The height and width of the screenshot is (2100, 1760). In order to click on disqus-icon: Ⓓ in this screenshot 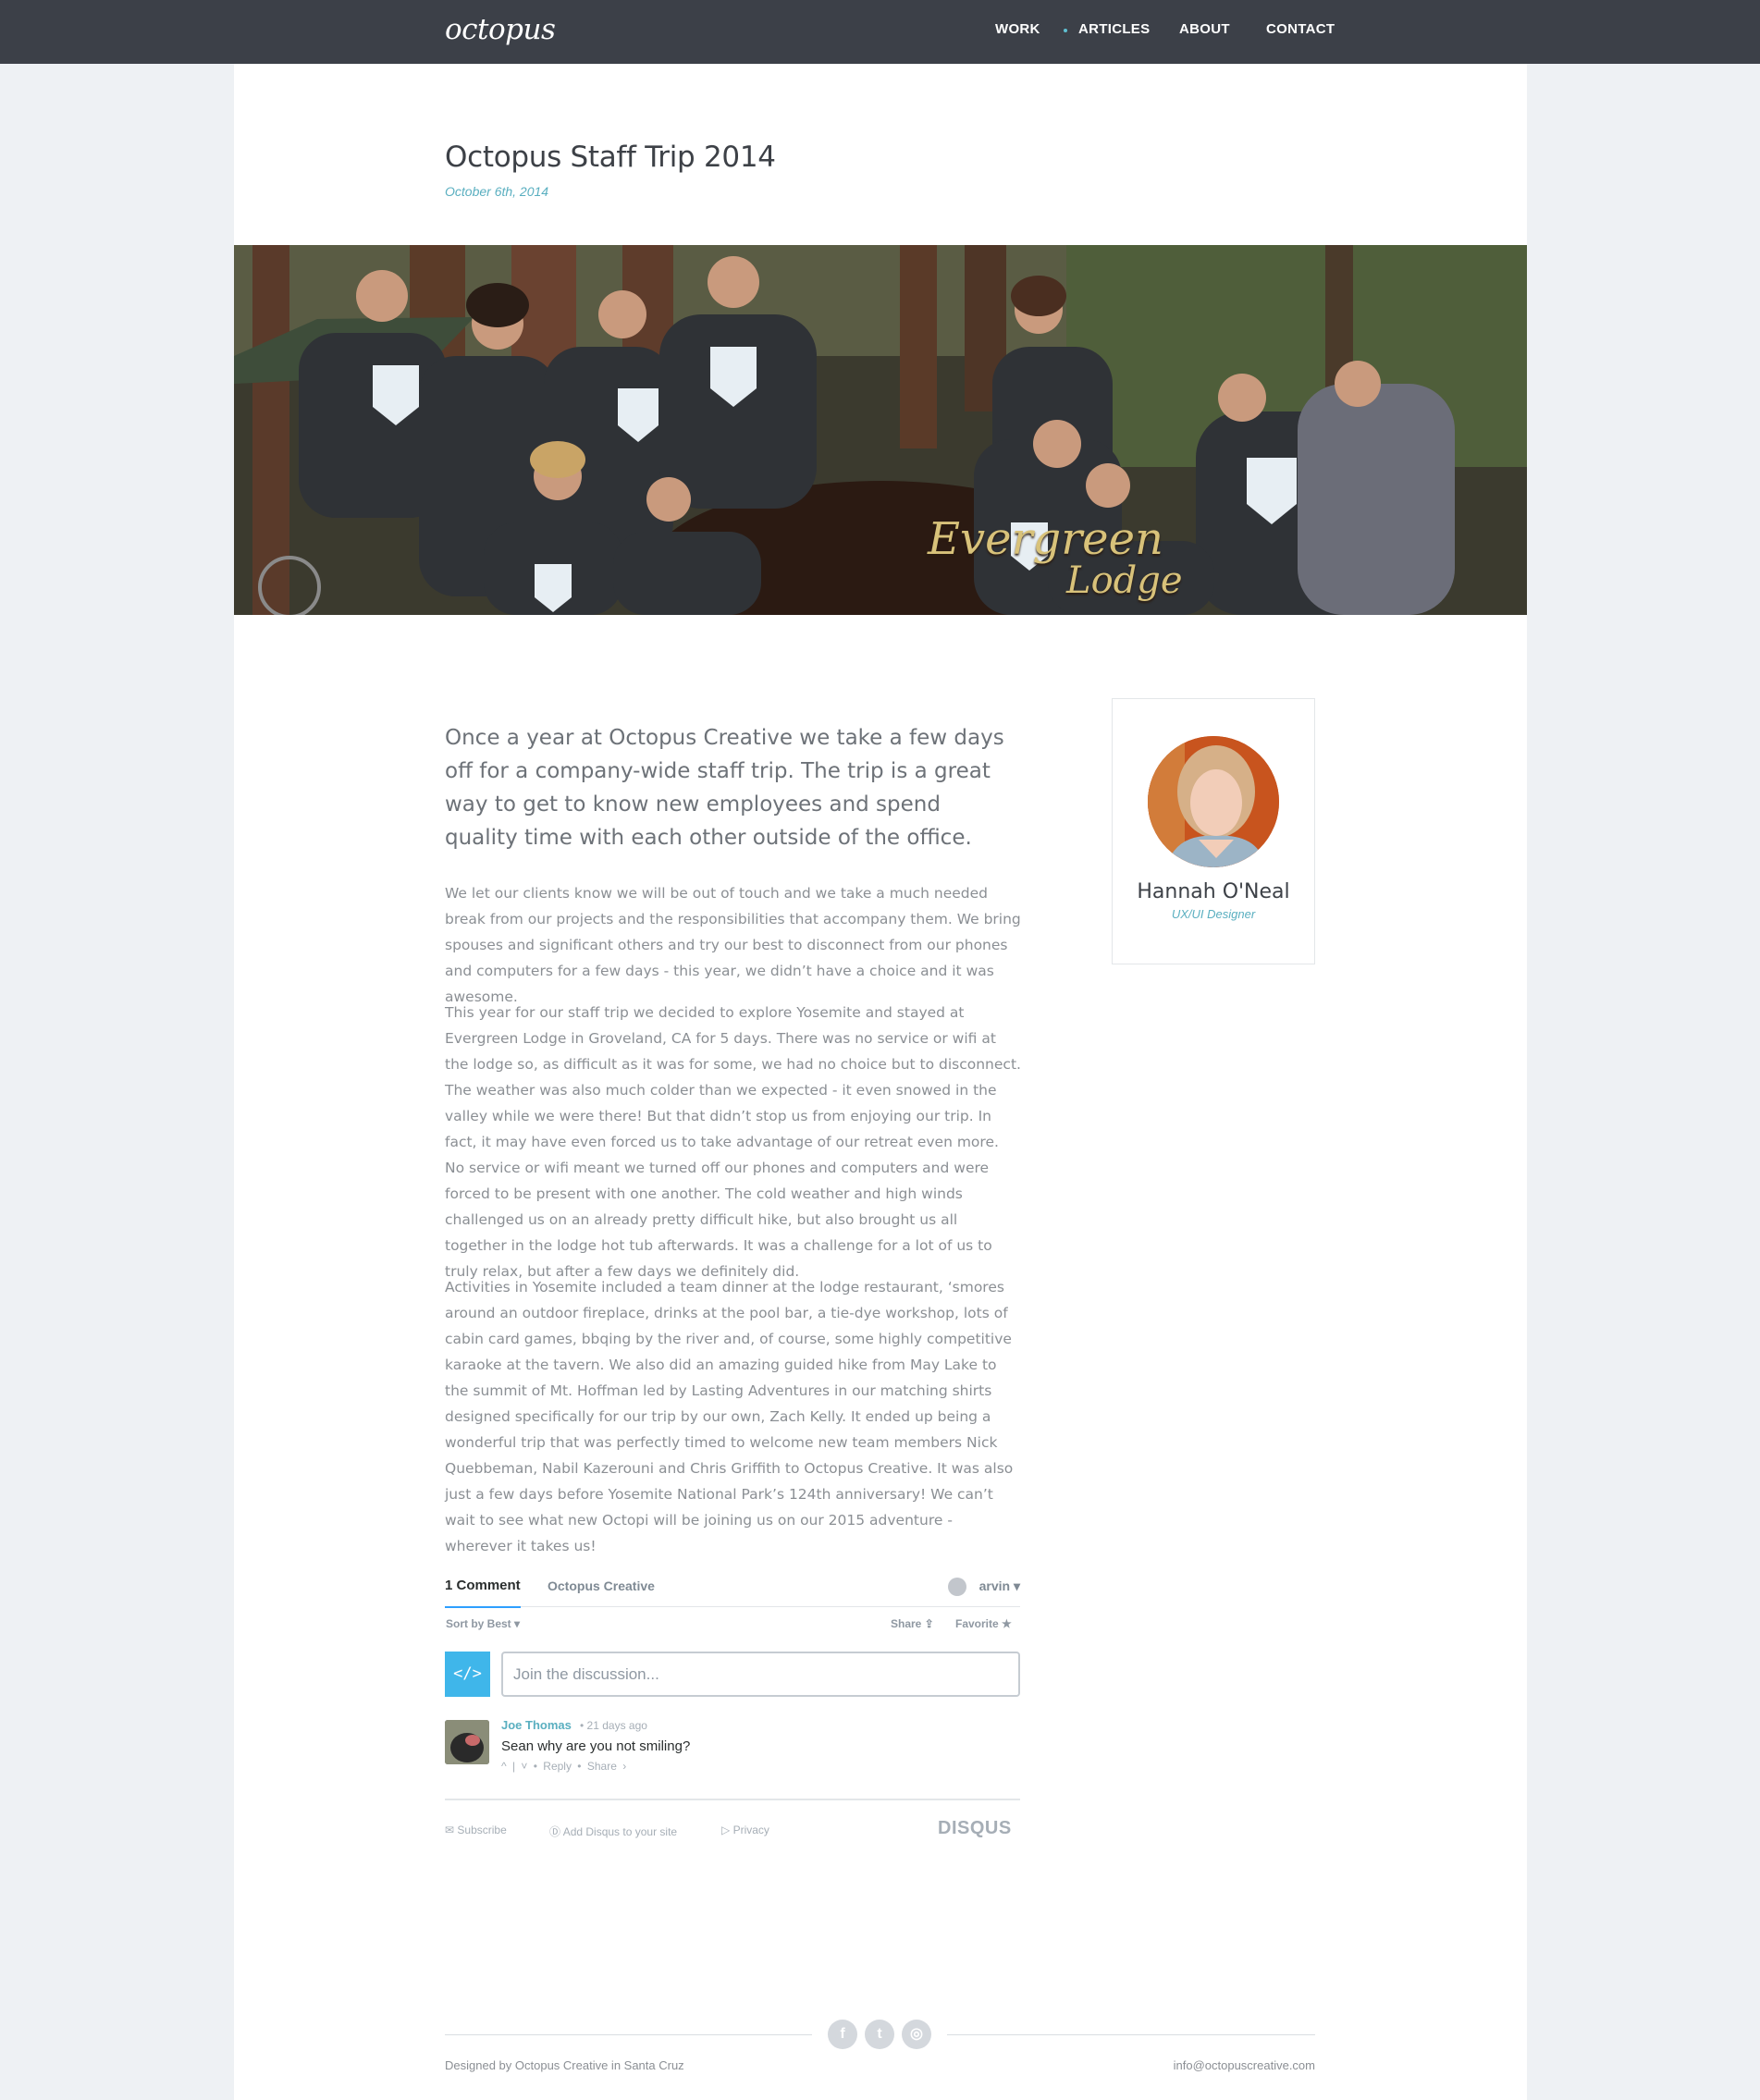, I will do `click(556, 1831)`.